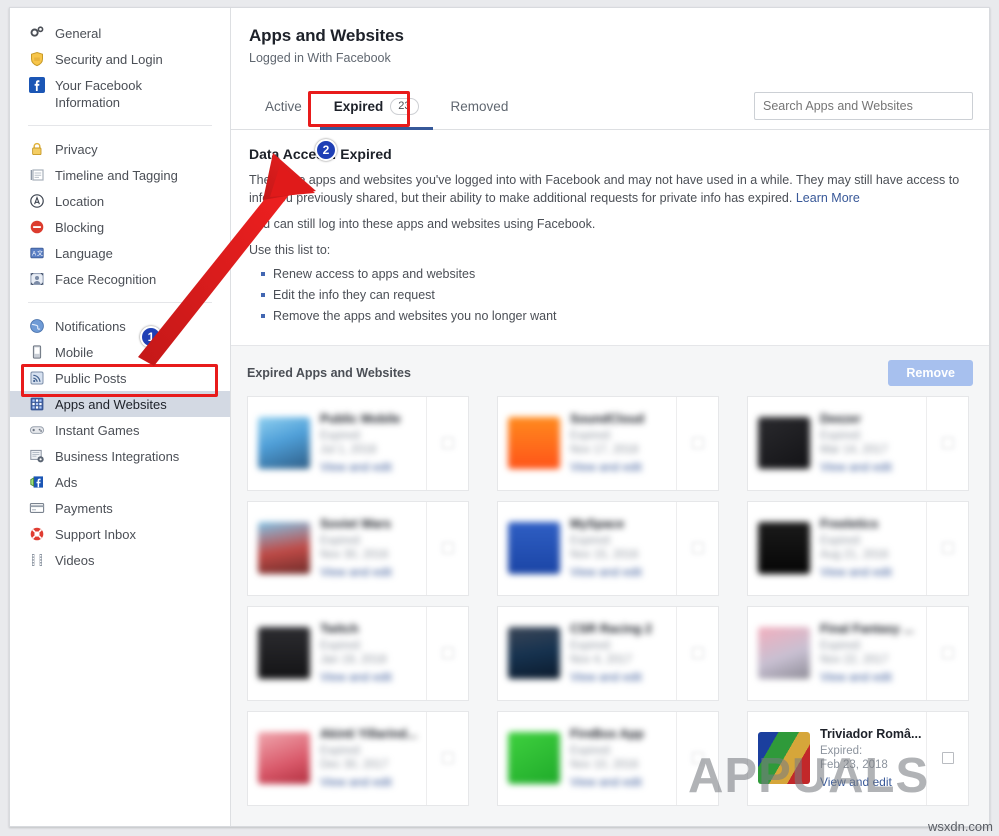  What do you see at coordinates (34, 255) in the screenshot?
I see `svg-text: A` at bounding box center [34, 255].